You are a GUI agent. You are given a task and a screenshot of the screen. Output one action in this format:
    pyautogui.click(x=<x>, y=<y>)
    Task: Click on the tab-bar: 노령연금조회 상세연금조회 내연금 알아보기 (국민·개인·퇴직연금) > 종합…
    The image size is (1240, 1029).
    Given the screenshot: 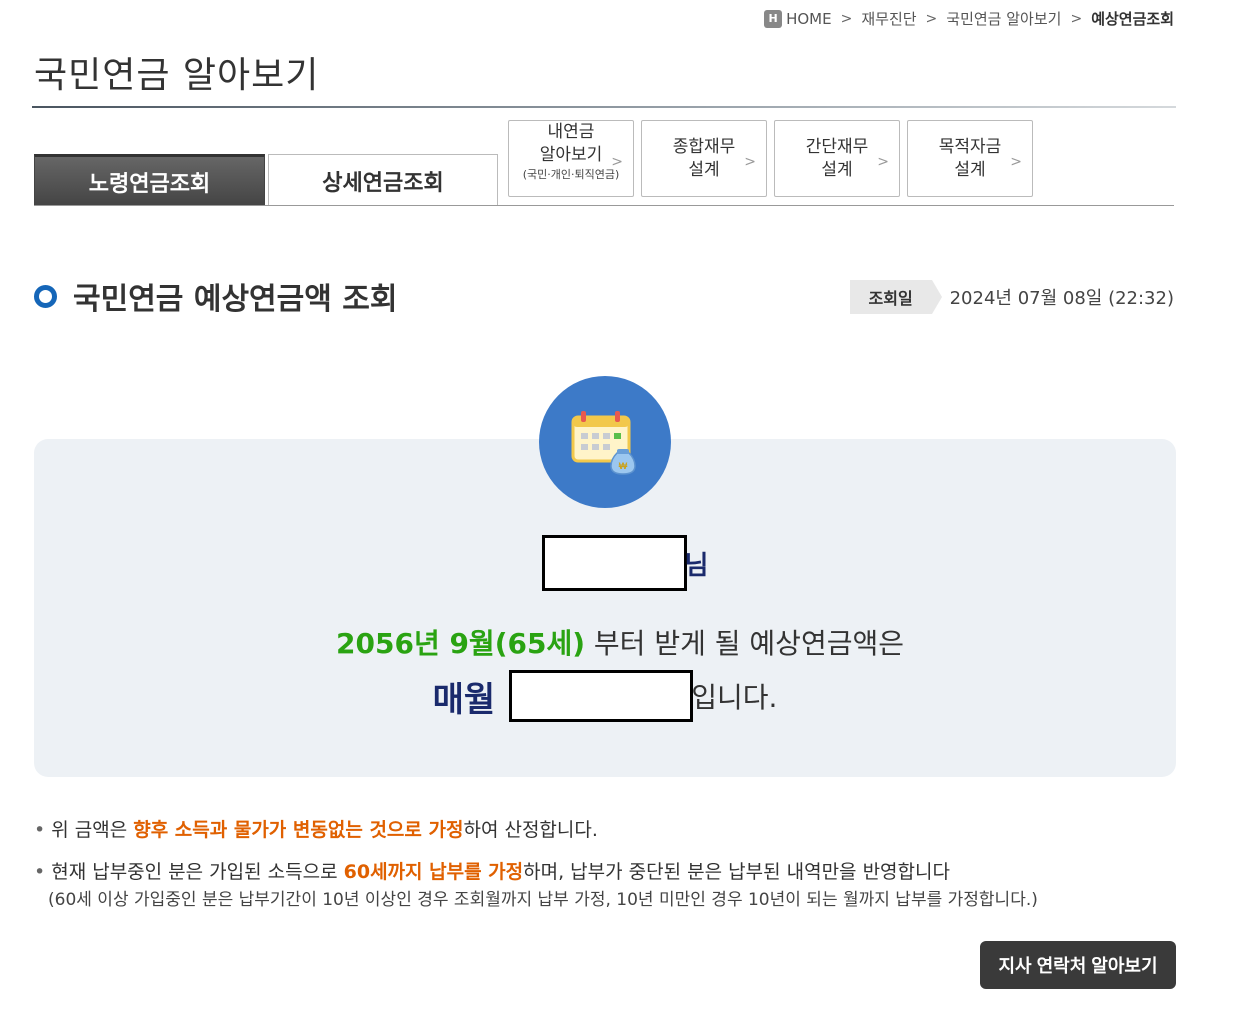 What is the action you would take?
    pyautogui.click(x=604, y=162)
    